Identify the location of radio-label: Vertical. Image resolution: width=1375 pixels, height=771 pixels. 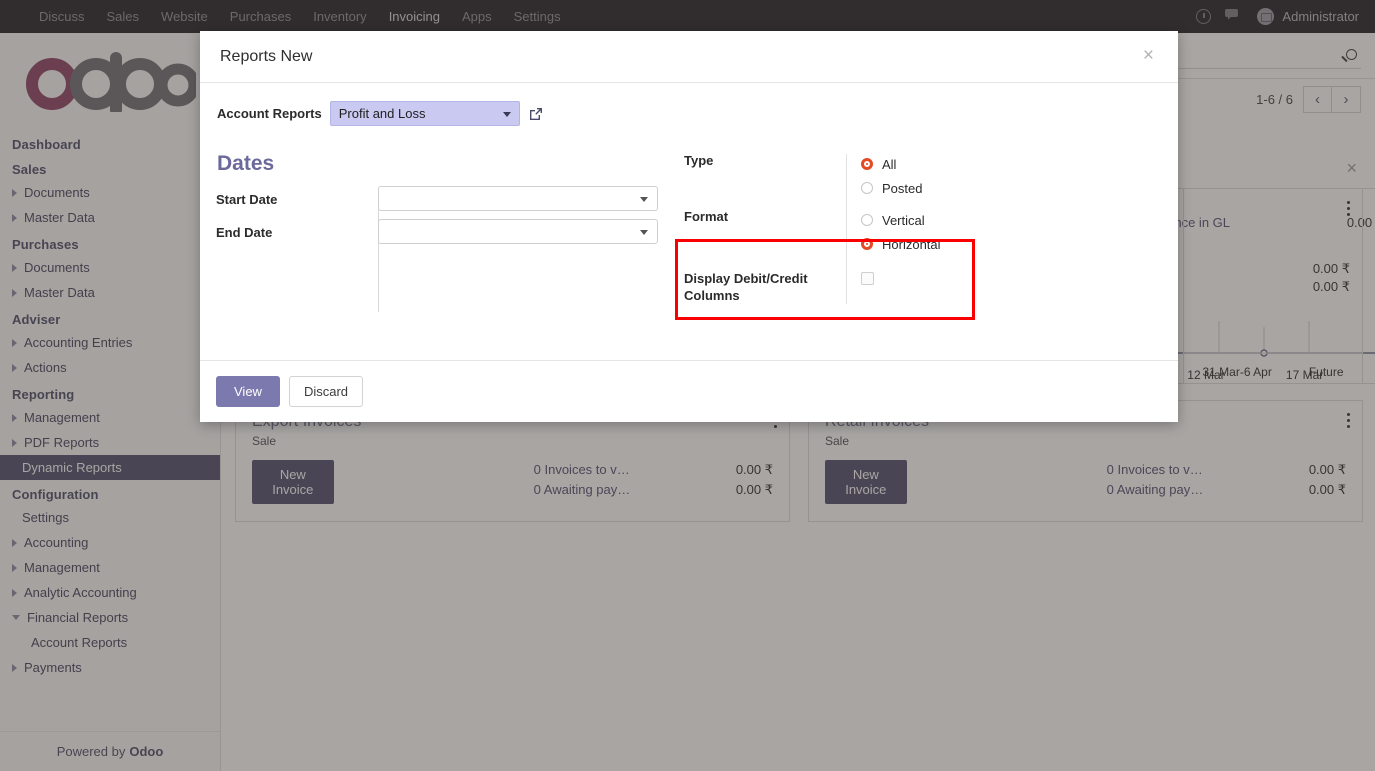
(903, 220).